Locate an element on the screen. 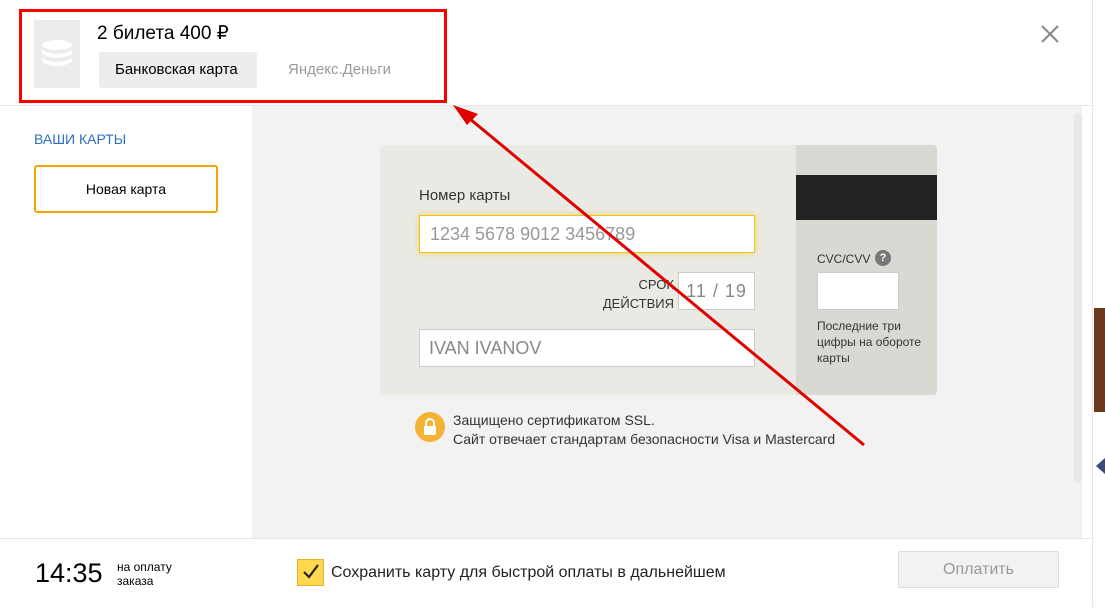 Image resolution: width=1105 pixels, height=608 pixels. card-number-label: Номер карты is located at coordinates (465, 195).